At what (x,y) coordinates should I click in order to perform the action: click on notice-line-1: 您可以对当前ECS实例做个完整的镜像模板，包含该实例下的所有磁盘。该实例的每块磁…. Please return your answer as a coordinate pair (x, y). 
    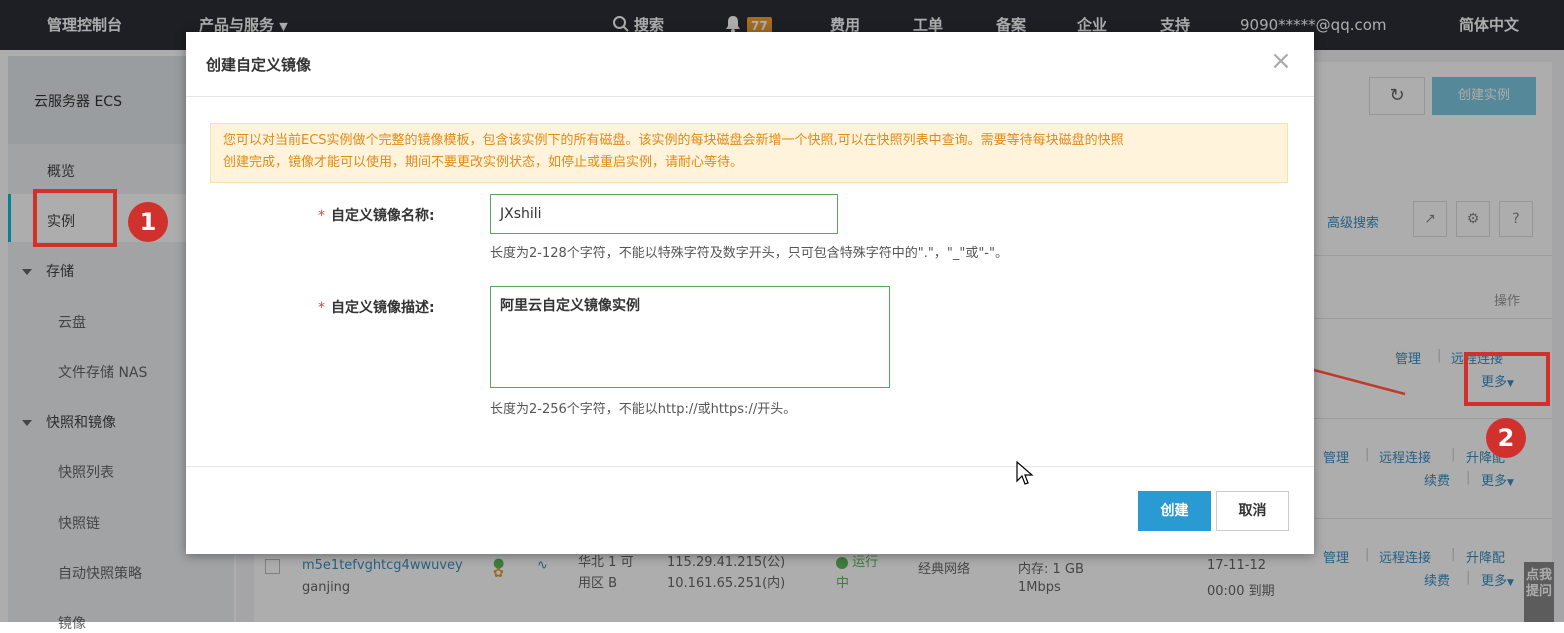
    Looking at the image, I should click on (673, 140).